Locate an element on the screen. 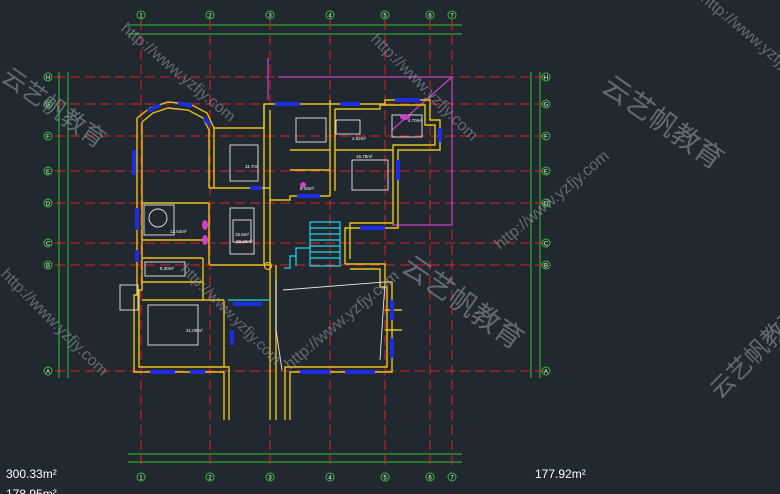 The width and height of the screenshot is (780, 494). room-area-label: 16.78m² is located at coordinates (364, 156).